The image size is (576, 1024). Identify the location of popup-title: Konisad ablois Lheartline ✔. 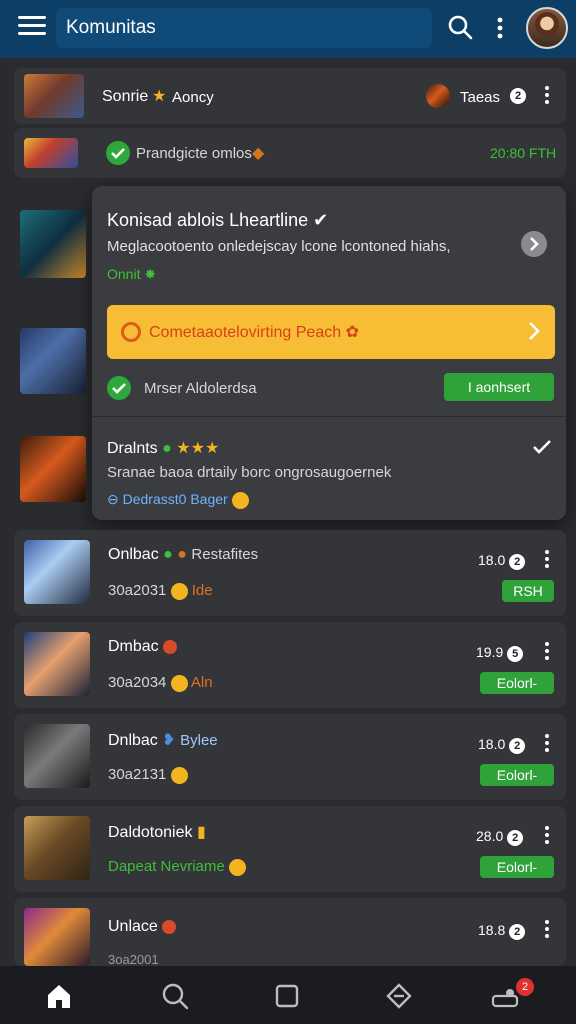
(217, 220).